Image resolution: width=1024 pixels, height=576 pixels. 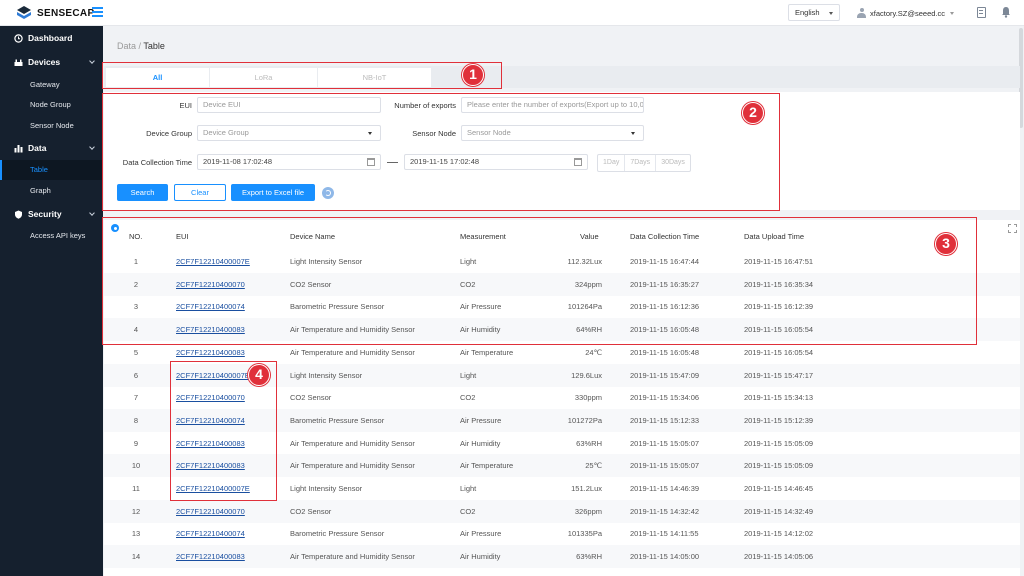 What do you see at coordinates (18, 214) in the screenshot?
I see `shield-icon` at bounding box center [18, 214].